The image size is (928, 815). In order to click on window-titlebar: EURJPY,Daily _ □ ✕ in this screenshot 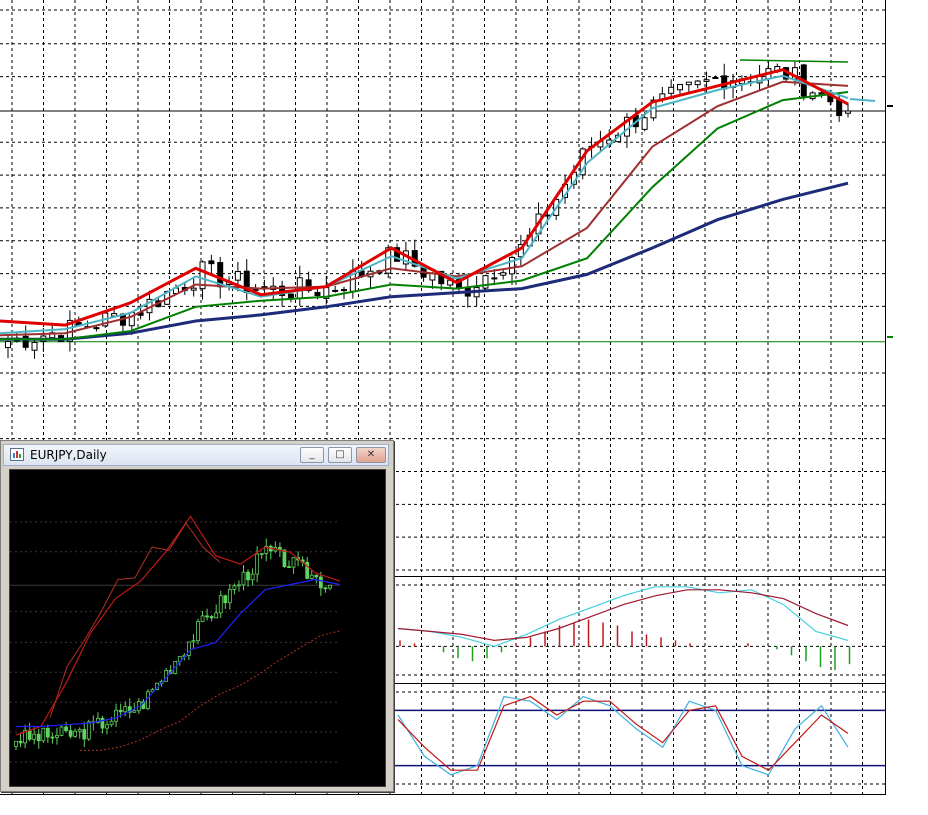, I will do `click(196, 455)`.